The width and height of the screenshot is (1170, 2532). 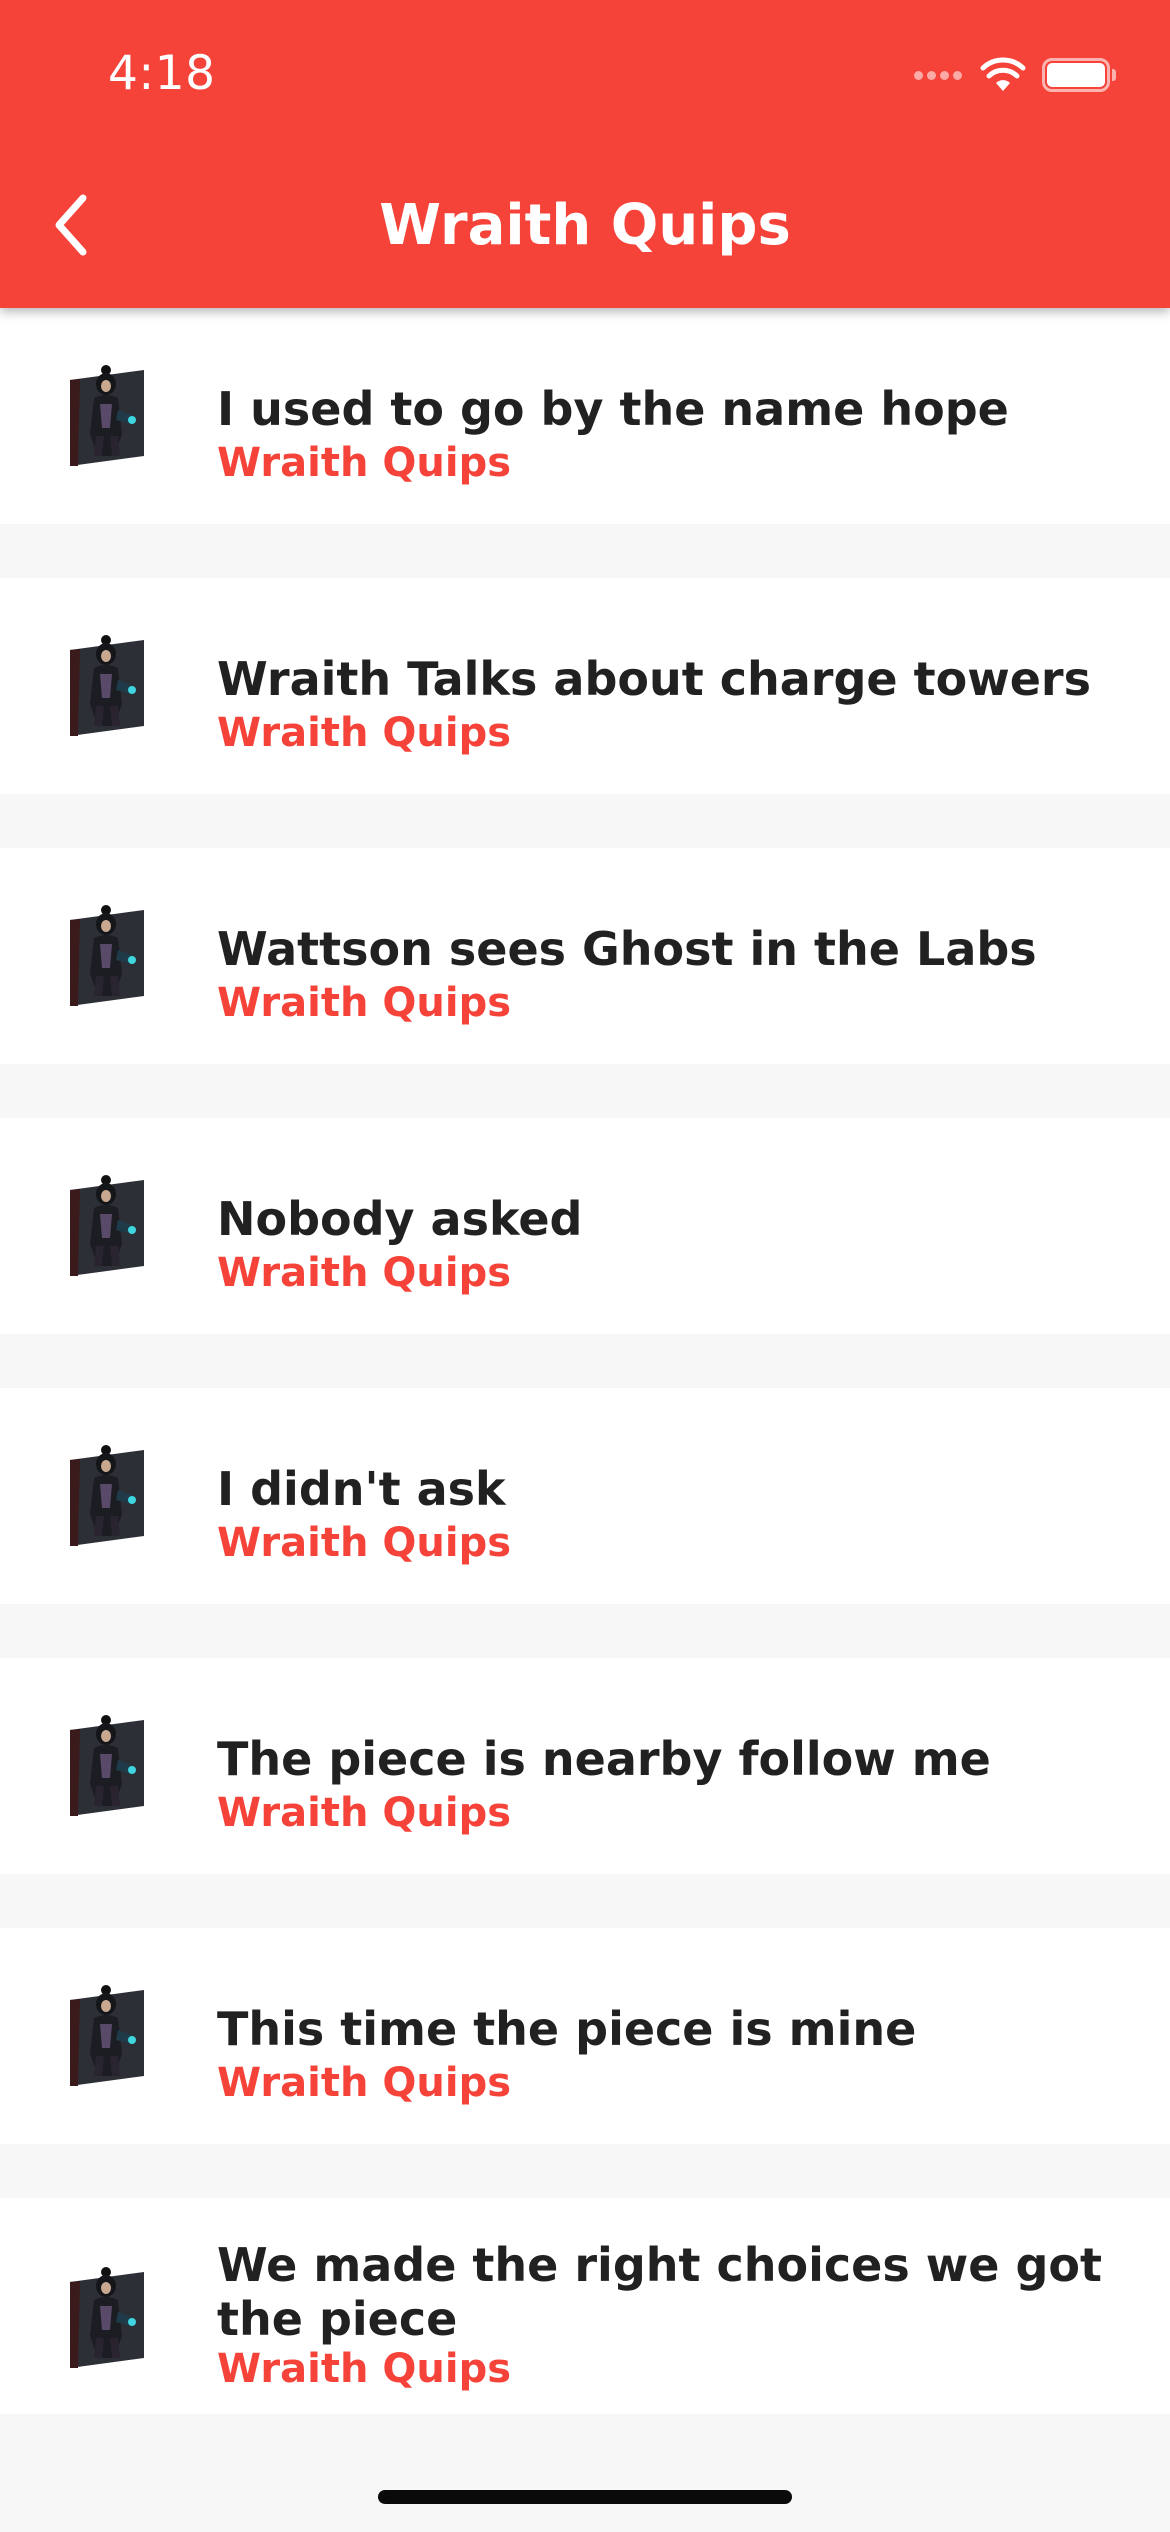 I want to click on app-header: 4:18 Wraith Quips, so click(x=585, y=154).